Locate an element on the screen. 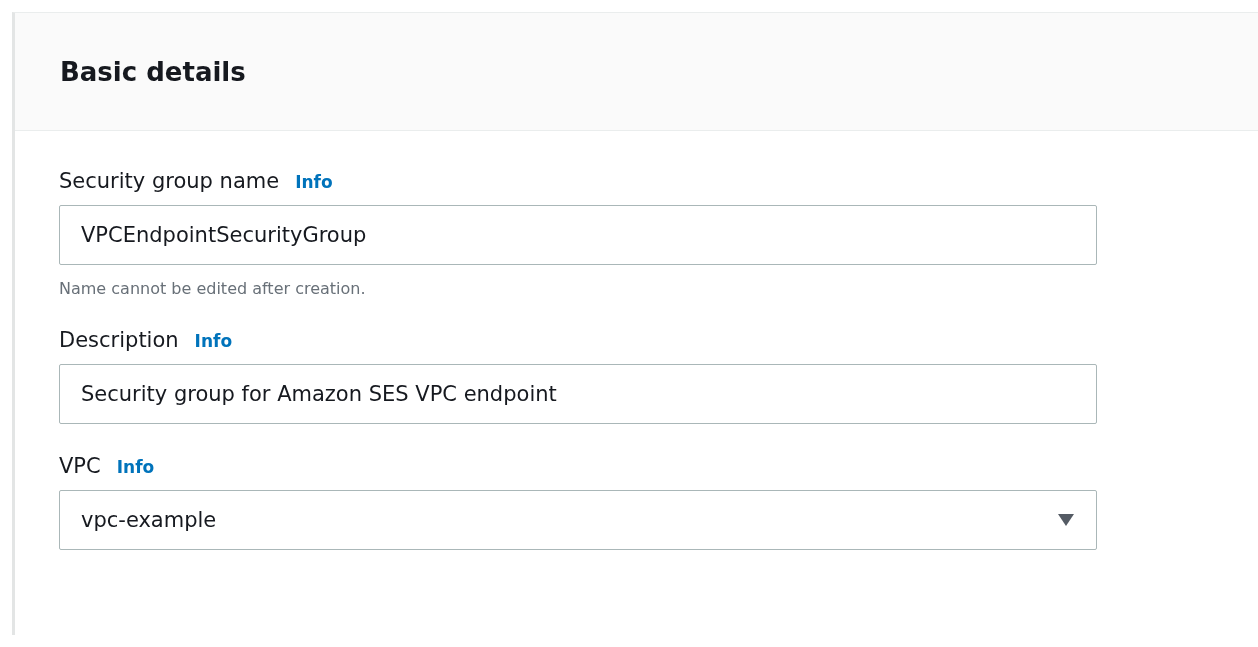 This screenshot has width=1258, height=647. caret-icon is located at coordinates (1066, 520).